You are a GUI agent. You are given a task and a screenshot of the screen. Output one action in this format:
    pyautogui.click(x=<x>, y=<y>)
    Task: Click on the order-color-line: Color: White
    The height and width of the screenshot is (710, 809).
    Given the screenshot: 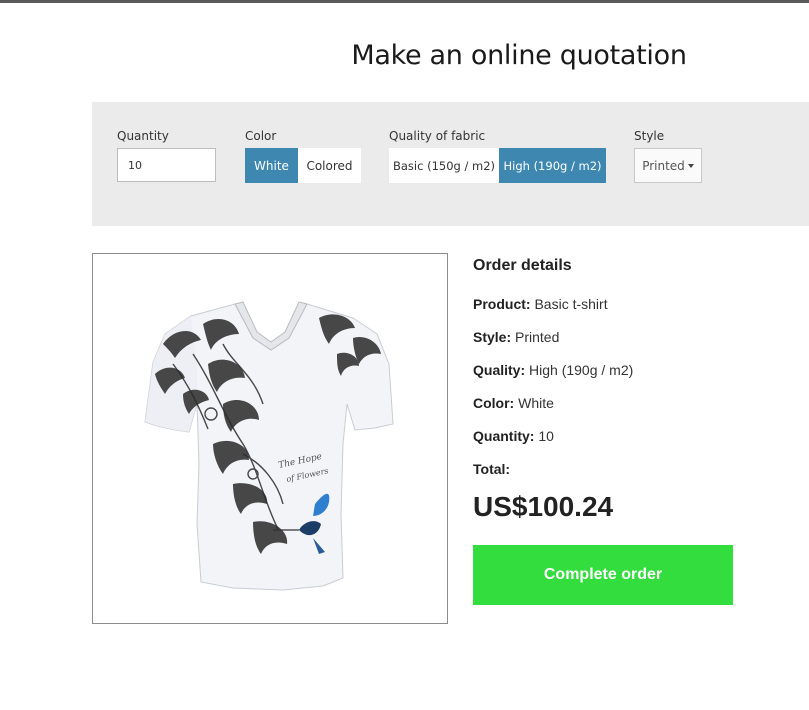 What is the action you would take?
    pyautogui.click(x=513, y=403)
    